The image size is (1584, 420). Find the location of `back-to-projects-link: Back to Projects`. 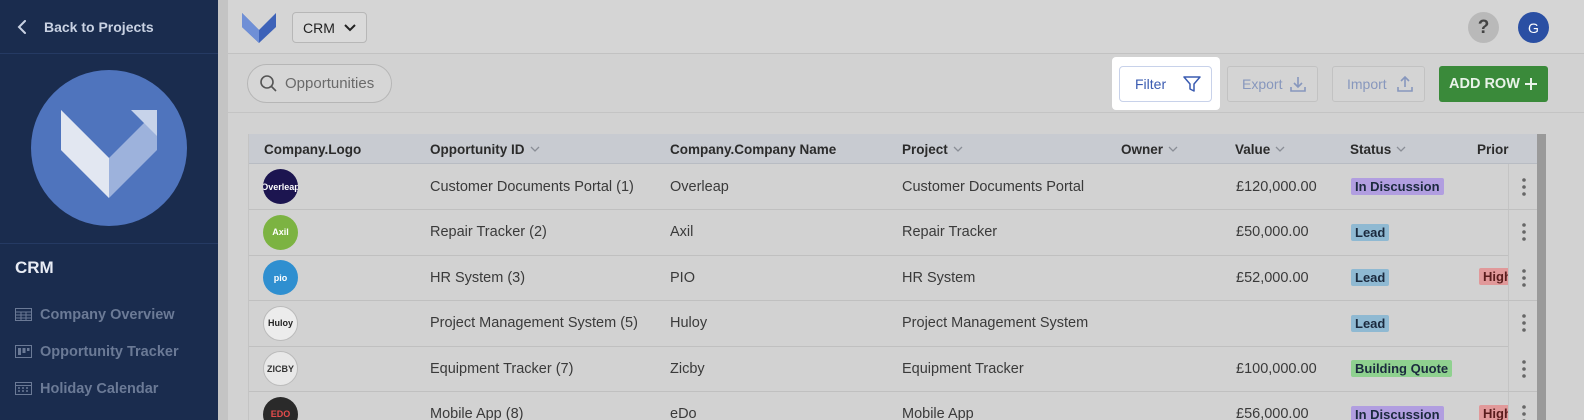

back-to-projects-link: Back to Projects is located at coordinates (109, 27).